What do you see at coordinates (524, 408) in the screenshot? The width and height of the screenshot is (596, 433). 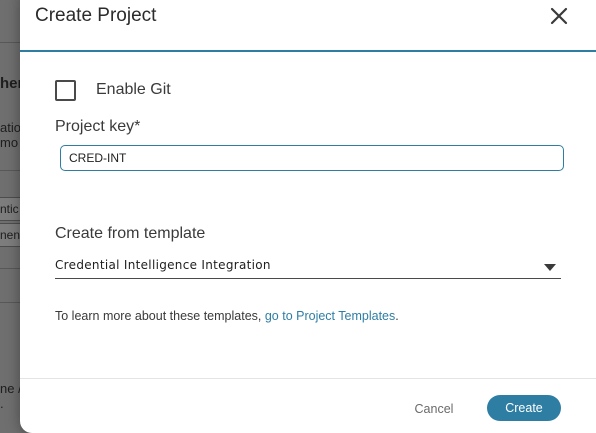 I see `create-button: Create` at bounding box center [524, 408].